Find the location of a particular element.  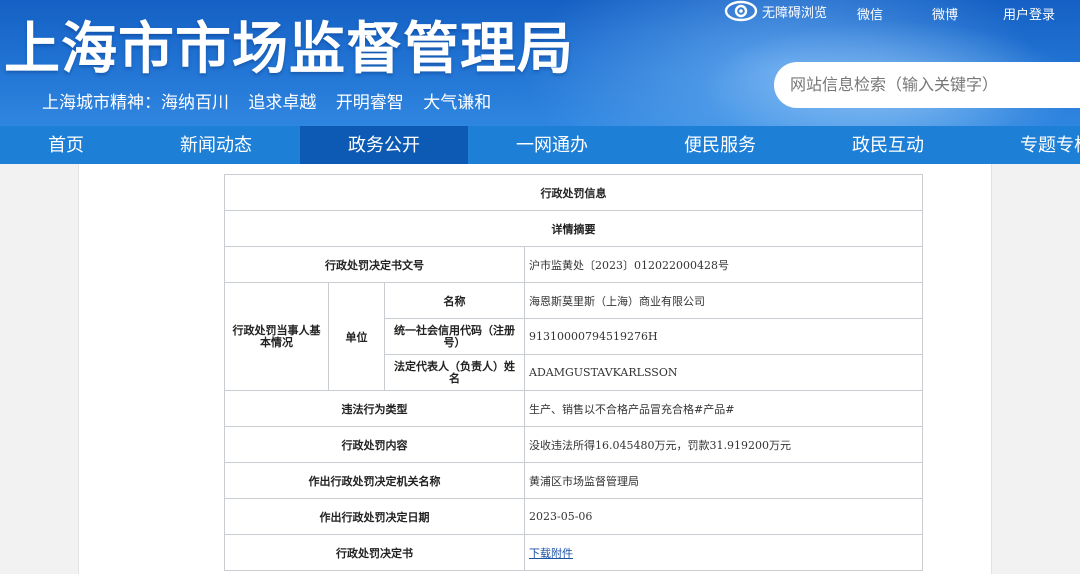

nav-item-interaction: 政民互动 is located at coordinates (888, 145).